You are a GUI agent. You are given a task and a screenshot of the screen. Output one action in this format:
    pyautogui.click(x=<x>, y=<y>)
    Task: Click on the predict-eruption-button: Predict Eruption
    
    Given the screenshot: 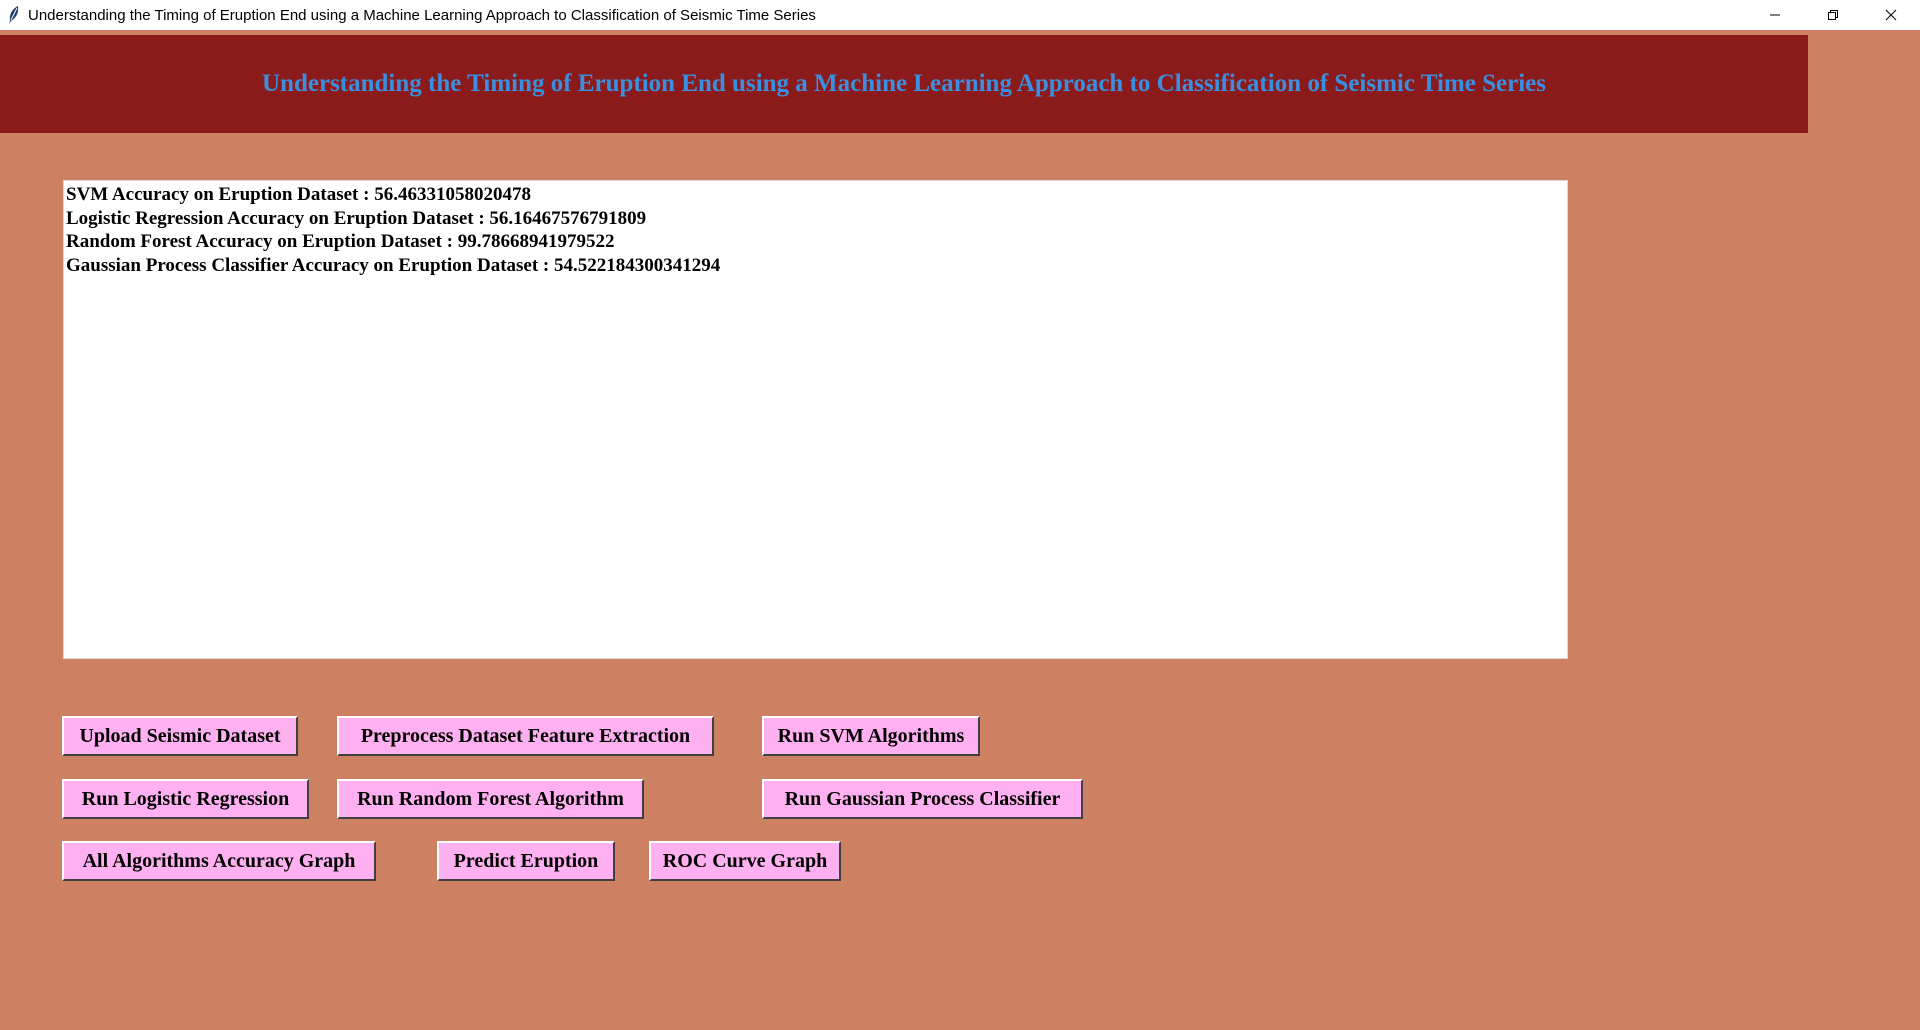 What is the action you would take?
    pyautogui.click(x=526, y=861)
    